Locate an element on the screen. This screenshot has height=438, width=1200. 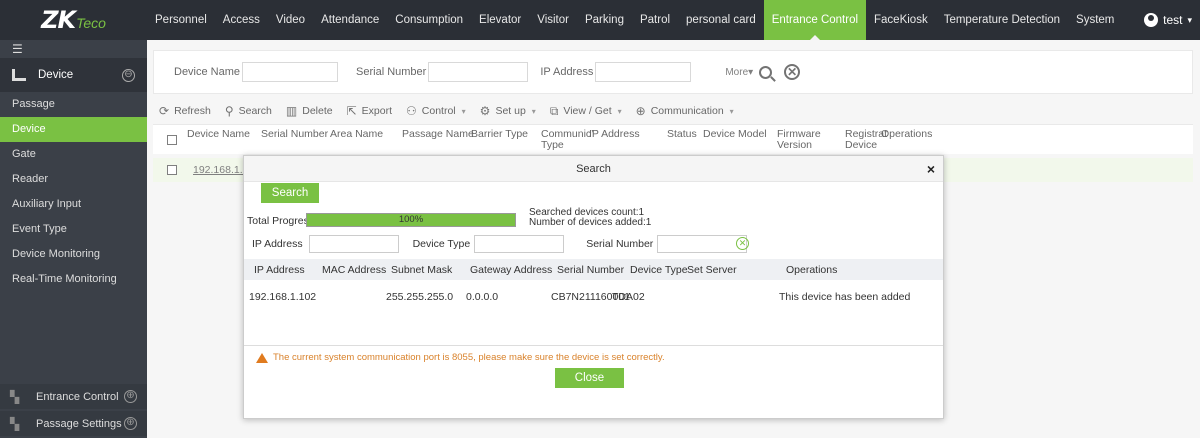
nav-item-entrance-control: Entrance Control is located at coordinates (815, 20).